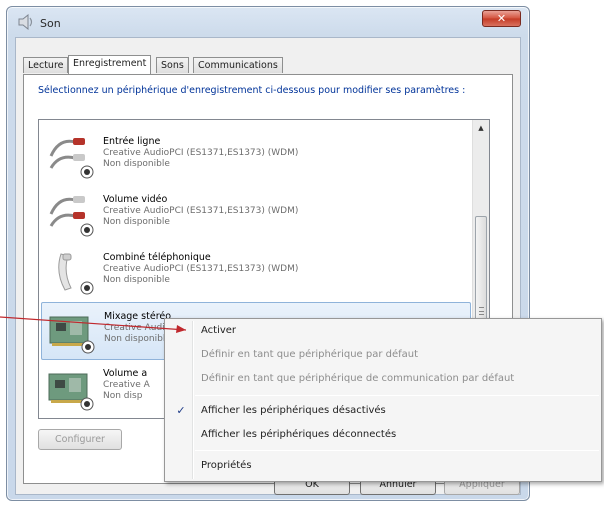  Describe the element at coordinates (238, 65) in the screenshot. I see `tab-communications: Communications` at that location.